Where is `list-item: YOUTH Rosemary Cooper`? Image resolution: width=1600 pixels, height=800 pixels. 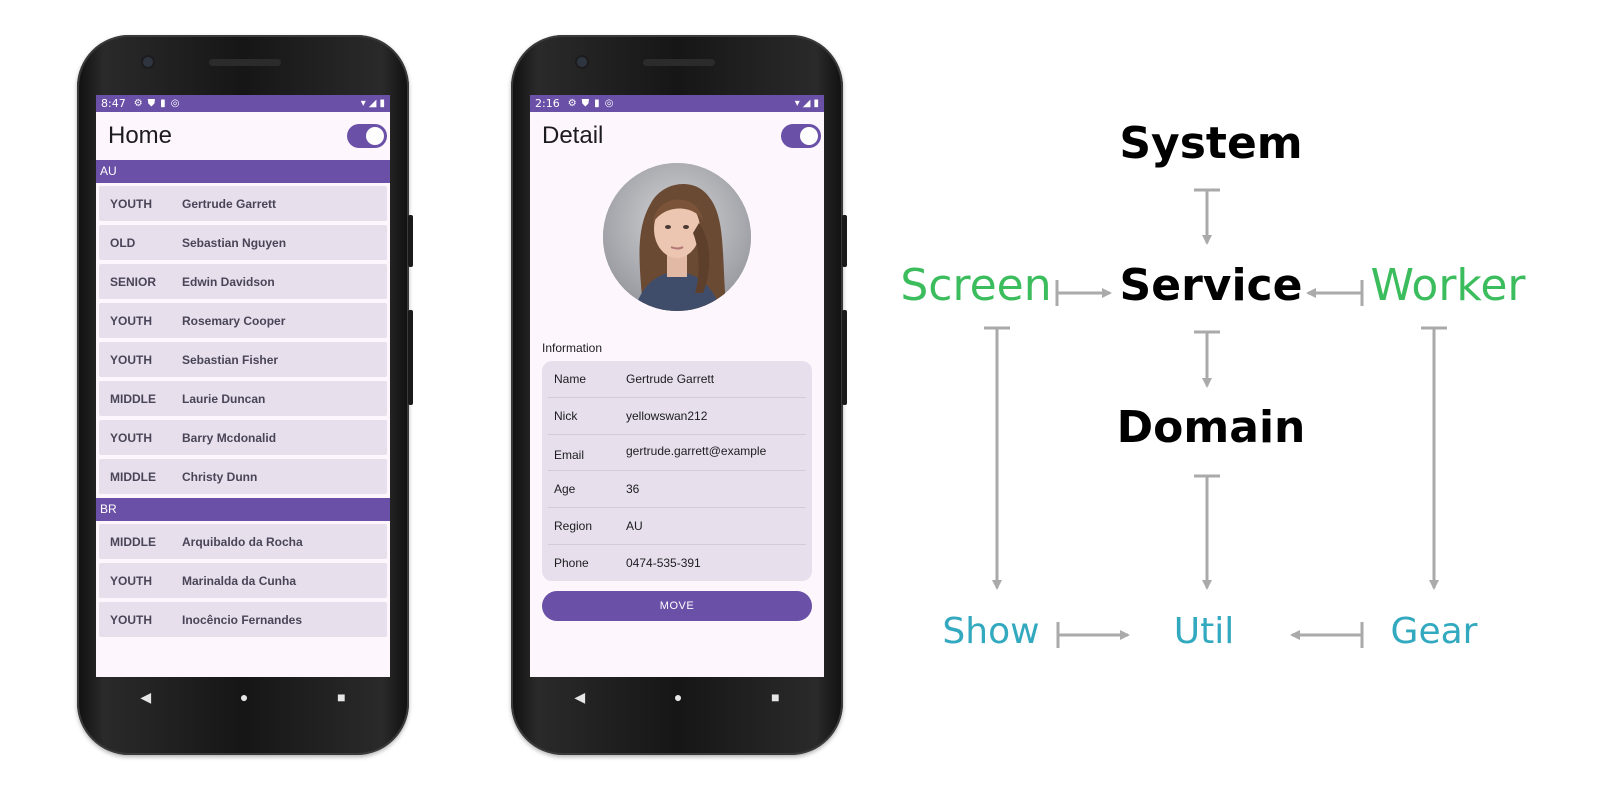
list-item: YOUTH Rosemary Cooper is located at coordinates (243, 320).